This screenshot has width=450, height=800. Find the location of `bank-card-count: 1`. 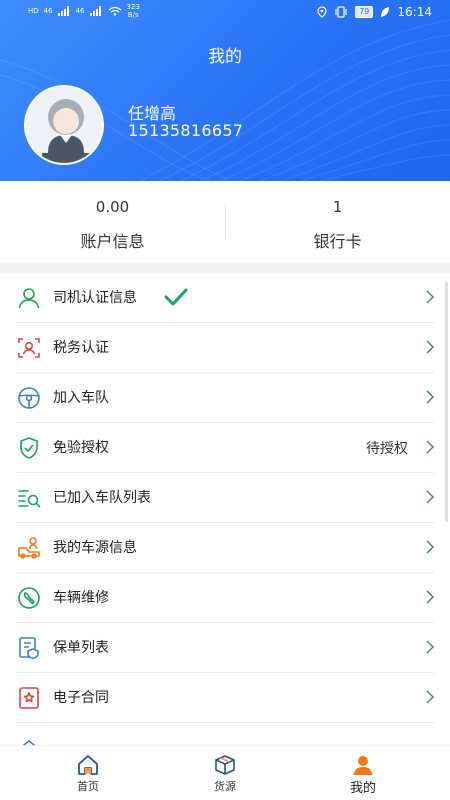

bank-card-count: 1 is located at coordinates (337, 207).